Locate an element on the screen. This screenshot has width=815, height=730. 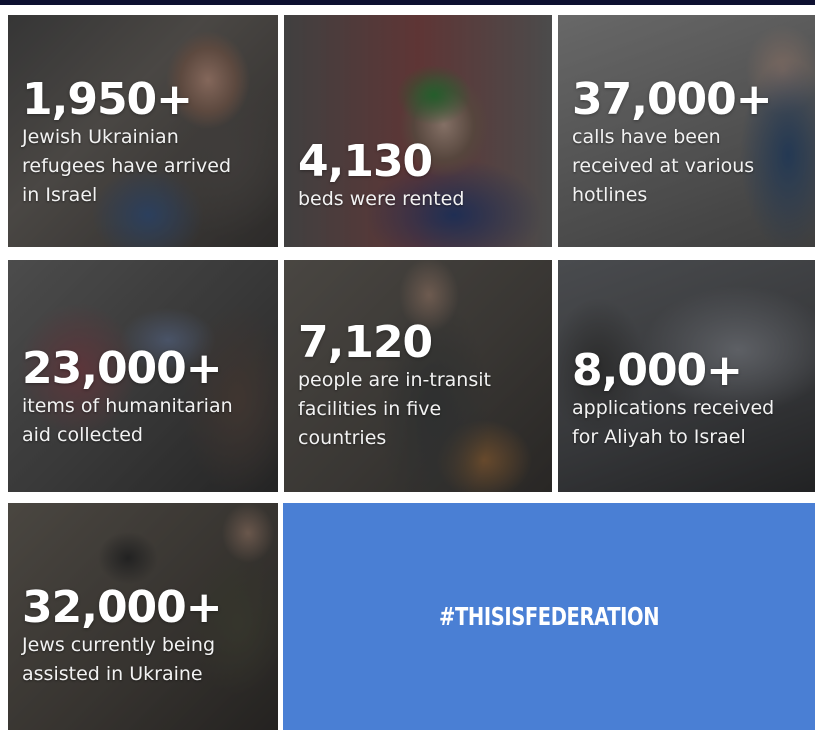
hashtag-text: #THISISFEDERATION is located at coordinates (549, 616).